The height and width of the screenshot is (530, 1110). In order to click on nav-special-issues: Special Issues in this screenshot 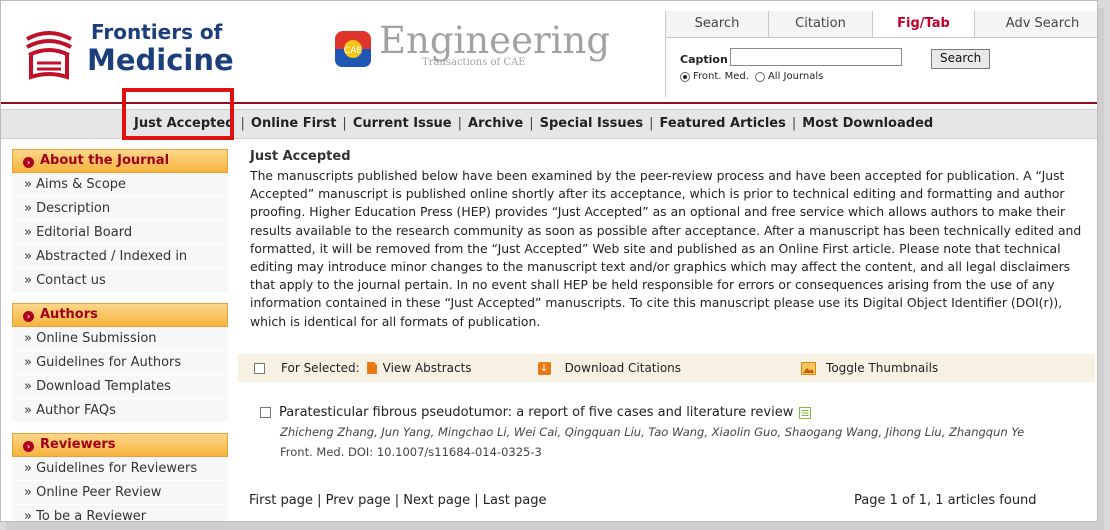, I will do `click(592, 123)`.